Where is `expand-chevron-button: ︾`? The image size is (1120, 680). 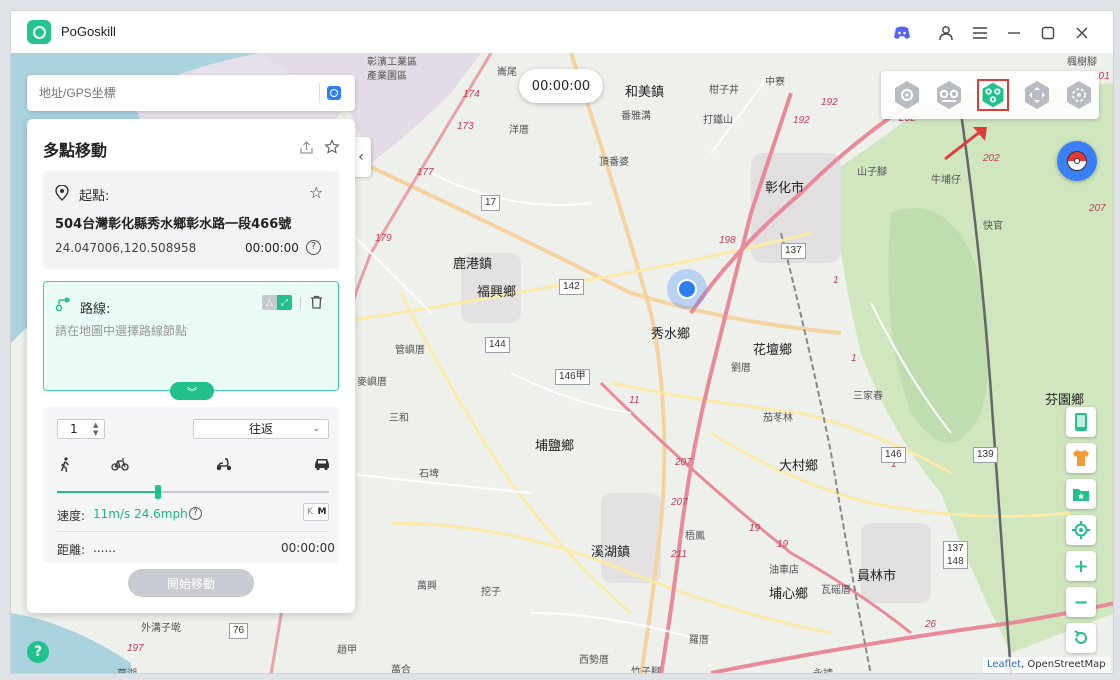 expand-chevron-button: ︾ is located at coordinates (192, 391).